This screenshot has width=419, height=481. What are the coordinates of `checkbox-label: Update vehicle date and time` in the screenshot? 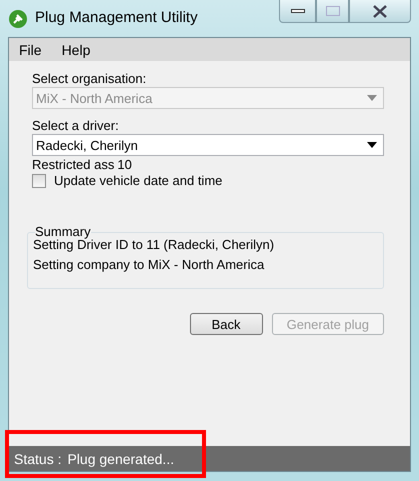 It's located at (138, 181).